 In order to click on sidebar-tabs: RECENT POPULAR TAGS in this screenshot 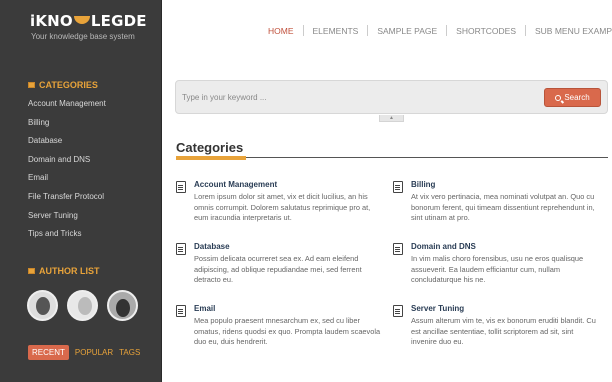, I will do `click(84, 352)`.